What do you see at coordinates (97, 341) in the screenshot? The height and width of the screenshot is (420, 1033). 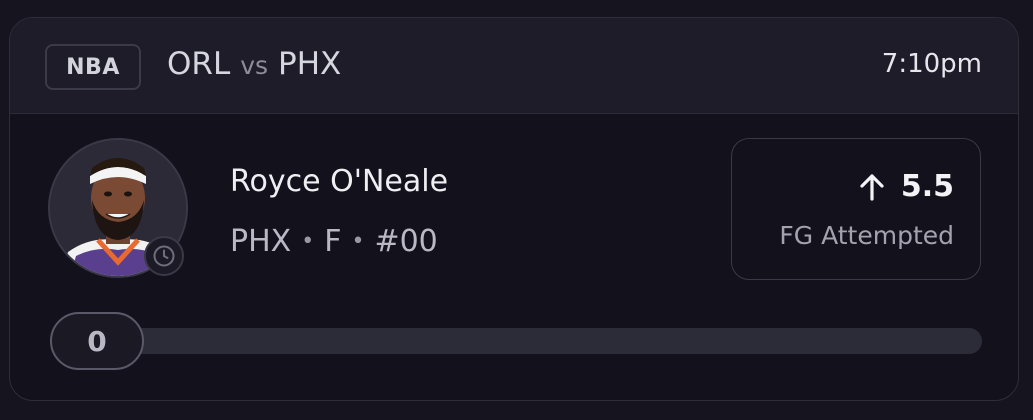 I see `progress-current-value: 0` at bounding box center [97, 341].